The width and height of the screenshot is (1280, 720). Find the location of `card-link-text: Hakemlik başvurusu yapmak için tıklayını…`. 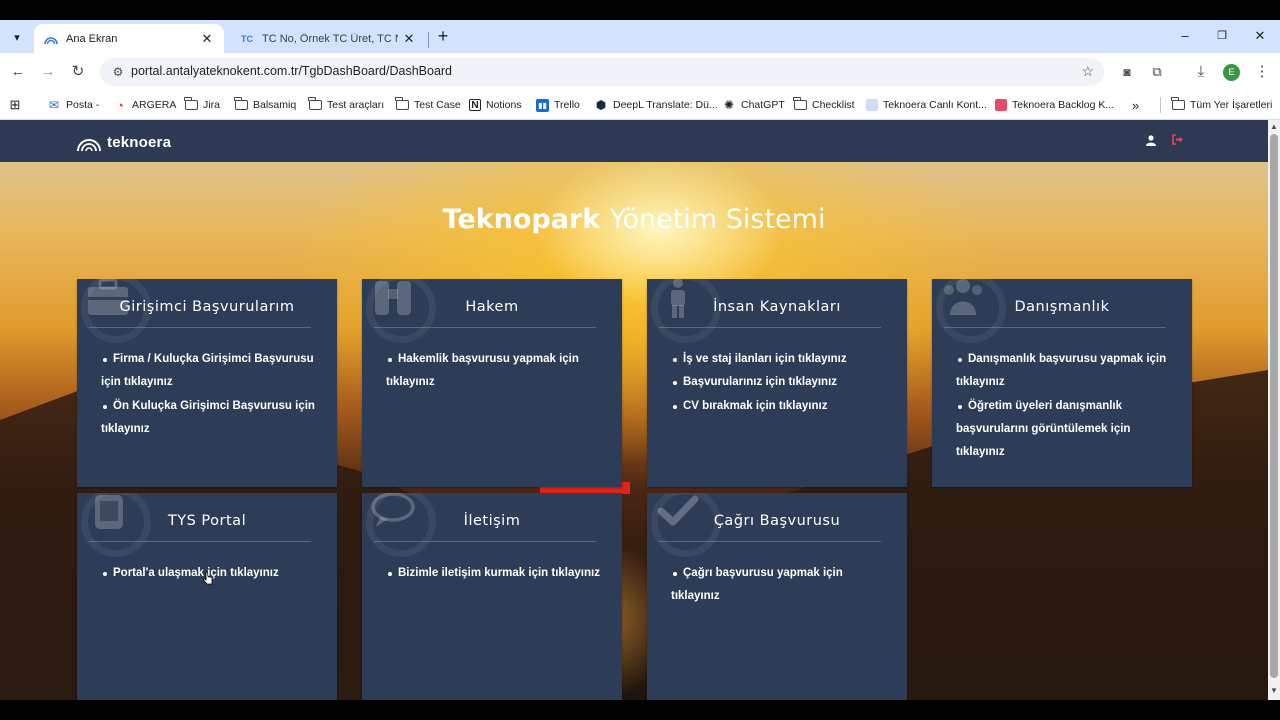

card-link-text: Hakemlik başvurusu yapmak için tıklayını… is located at coordinates (497, 371).